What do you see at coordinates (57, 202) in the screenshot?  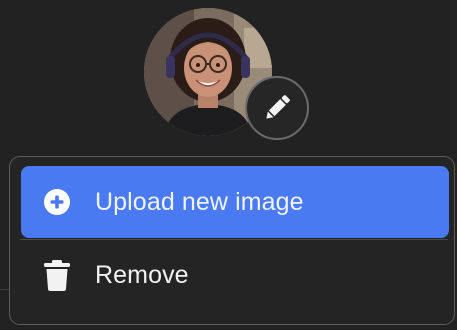 I see `plus-circle-icon` at bounding box center [57, 202].